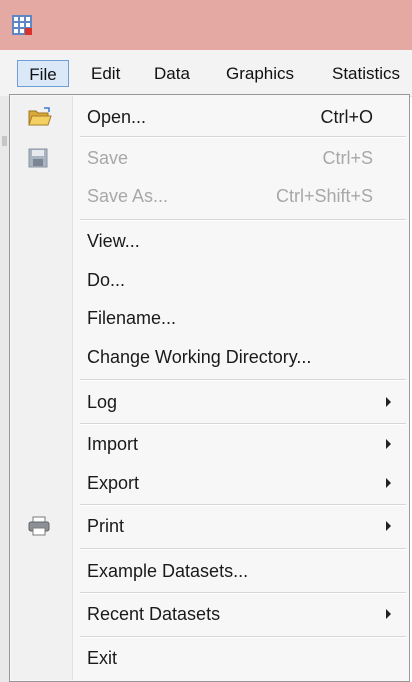 The image size is (412, 682). Describe the element at coordinates (209, 444) in the screenshot. I see `menu-item-import: Import` at that location.